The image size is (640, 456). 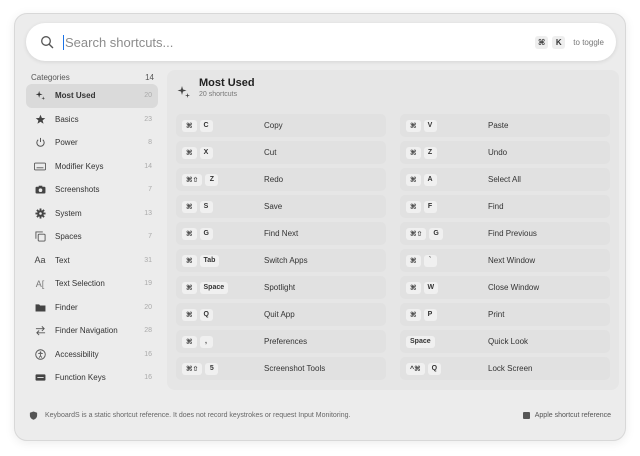 I want to click on shortcut-label: Quick Look, so click(x=508, y=341).